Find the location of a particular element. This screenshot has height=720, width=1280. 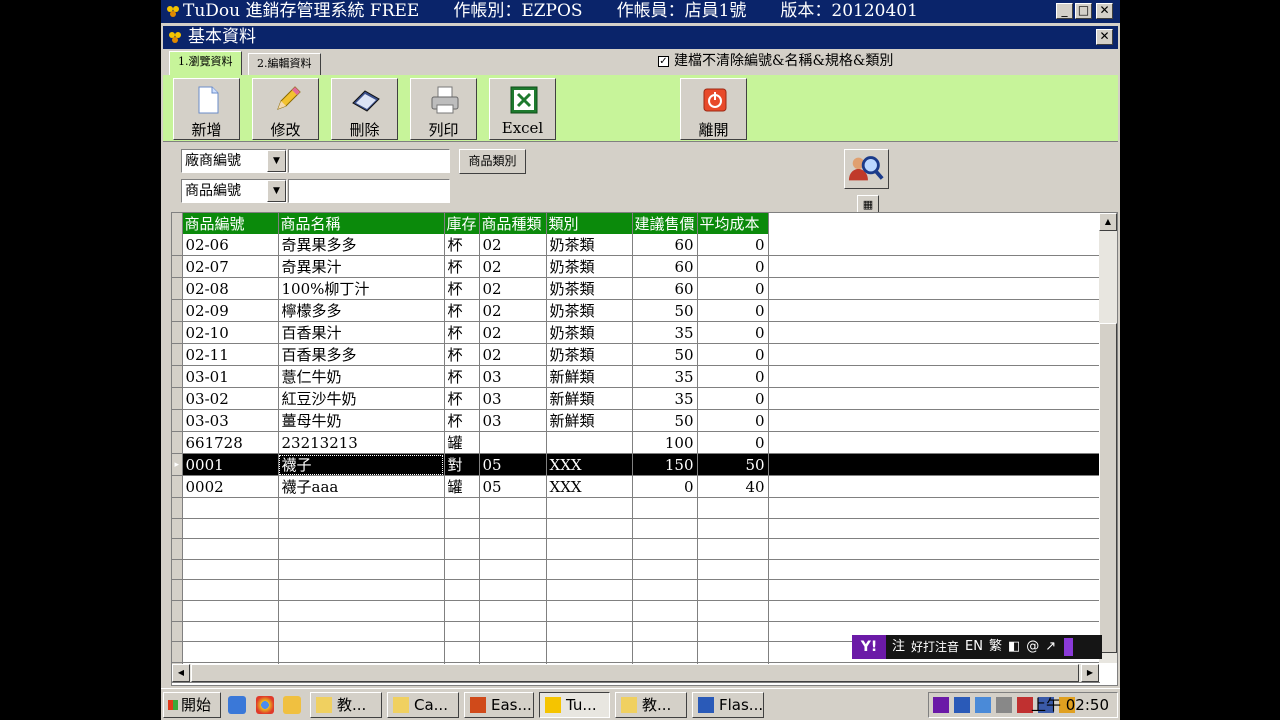

table-cell: 100 is located at coordinates (665, 442).